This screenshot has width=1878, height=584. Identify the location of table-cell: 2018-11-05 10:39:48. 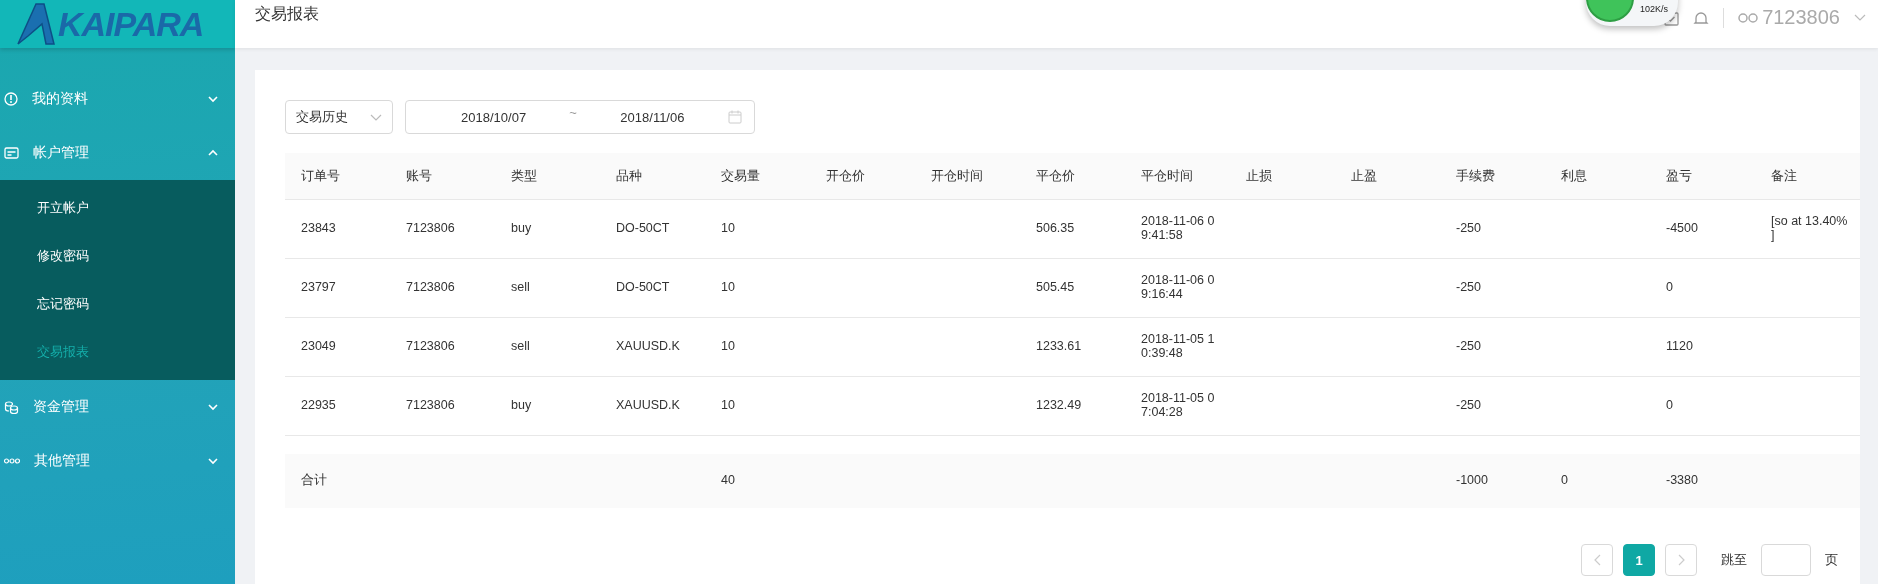
(1178, 346).